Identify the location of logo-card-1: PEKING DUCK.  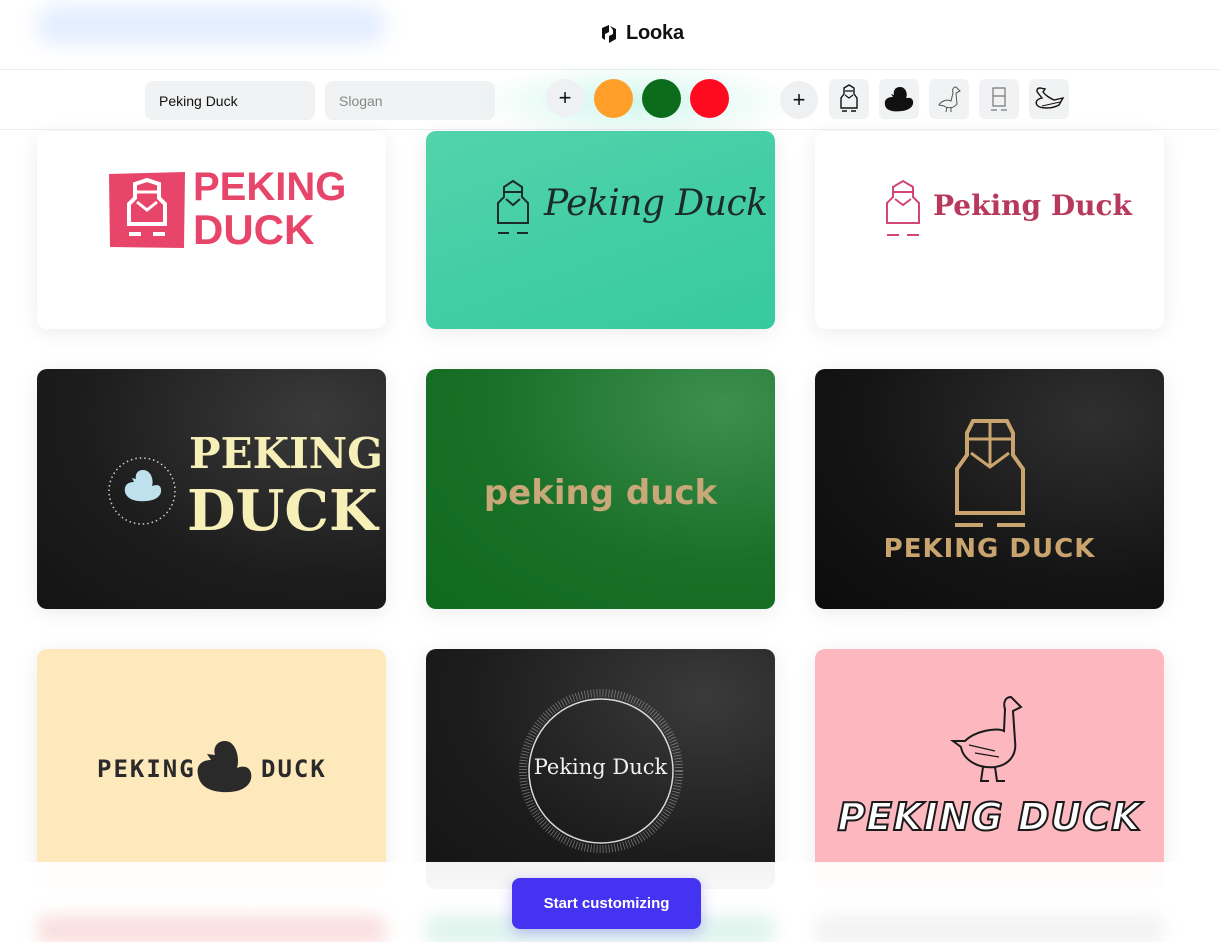
(211, 230).